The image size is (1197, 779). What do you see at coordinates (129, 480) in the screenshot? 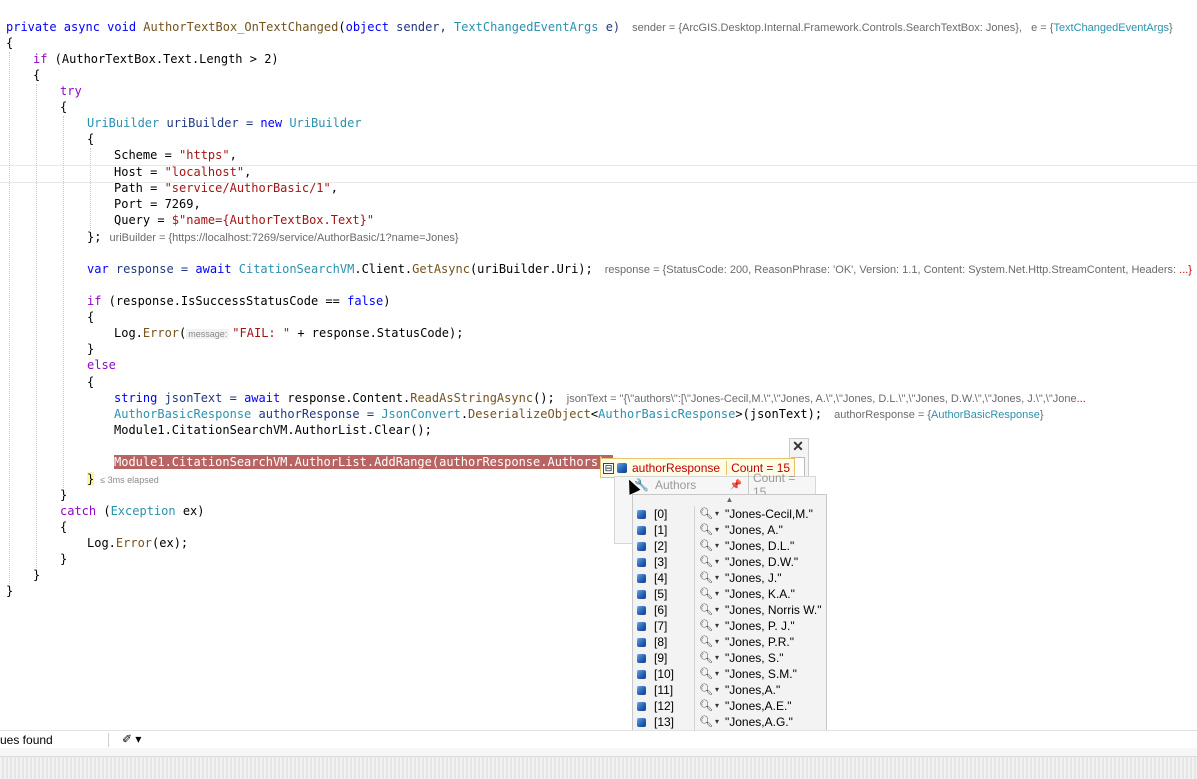
I see `perf-tip: ≤ 3ms elapsed` at bounding box center [129, 480].